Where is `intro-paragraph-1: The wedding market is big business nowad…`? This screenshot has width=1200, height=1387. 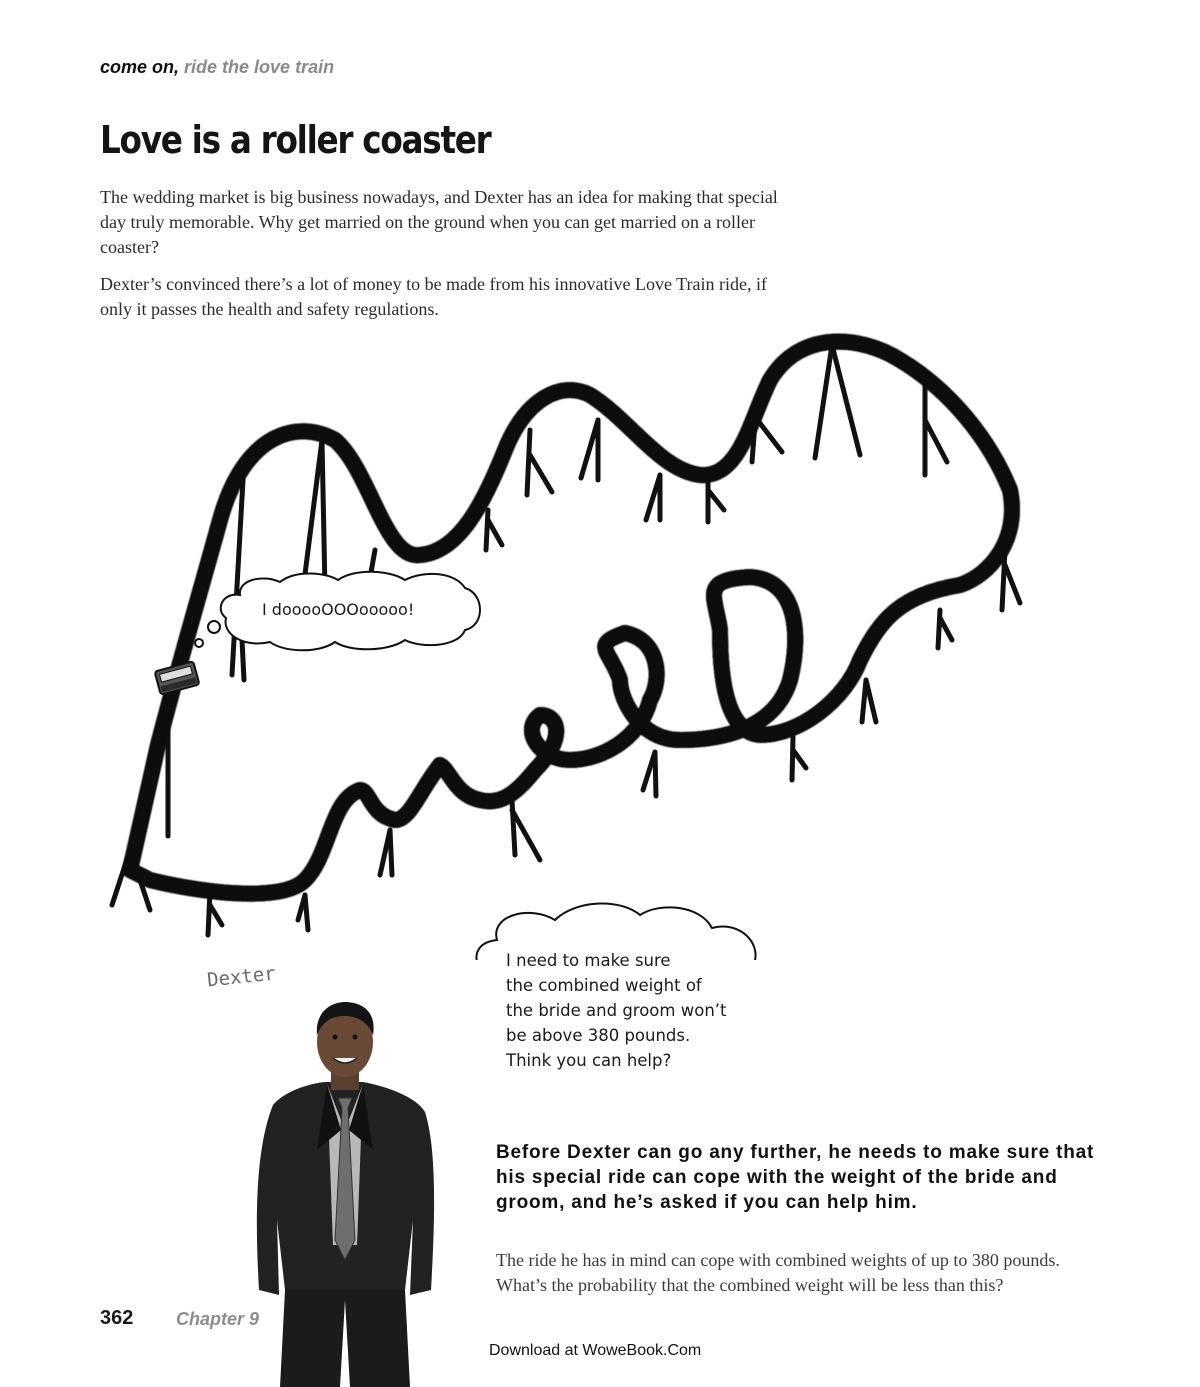
intro-paragraph-1: The wedding market is big business nowad… is located at coordinates (439, 222).